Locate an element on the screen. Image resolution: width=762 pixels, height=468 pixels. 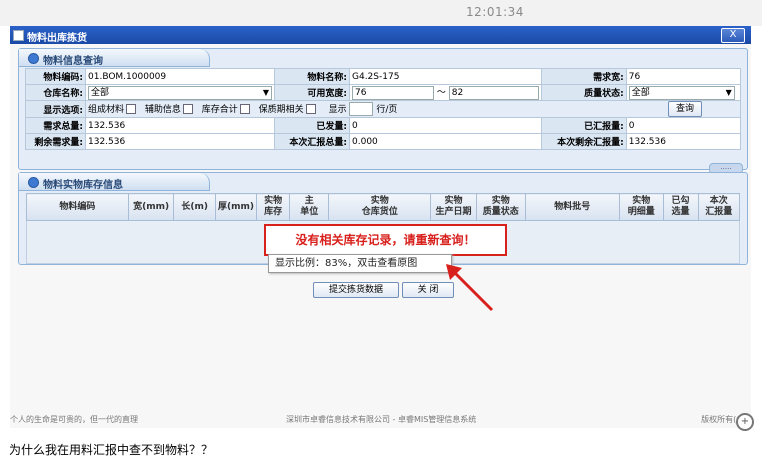
material-name-label: 物料名称: is located at coordinates (312, 76).